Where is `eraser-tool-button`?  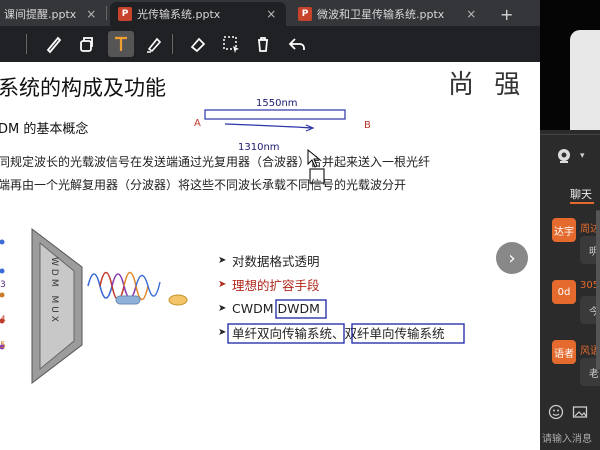 eraser-tool-button is located at coordinates (198, 44).